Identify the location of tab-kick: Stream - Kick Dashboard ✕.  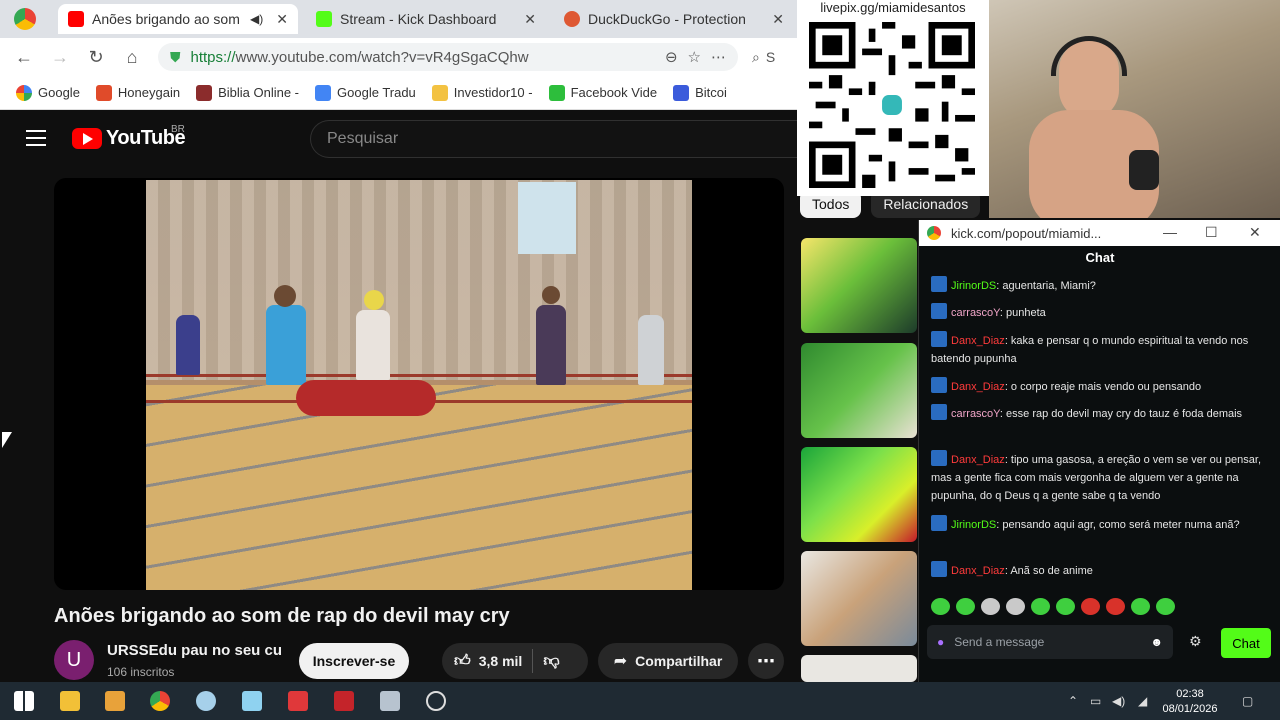
(426, 19).